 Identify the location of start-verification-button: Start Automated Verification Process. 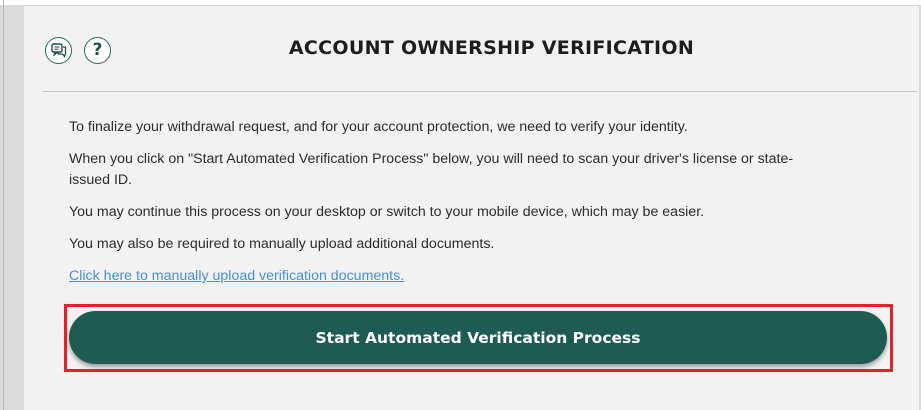
(478, 337).